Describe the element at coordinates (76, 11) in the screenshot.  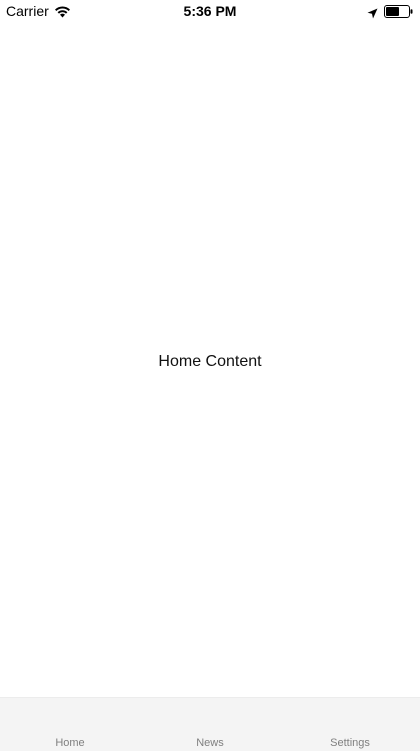
I see `status-left: Carrier` at that location.